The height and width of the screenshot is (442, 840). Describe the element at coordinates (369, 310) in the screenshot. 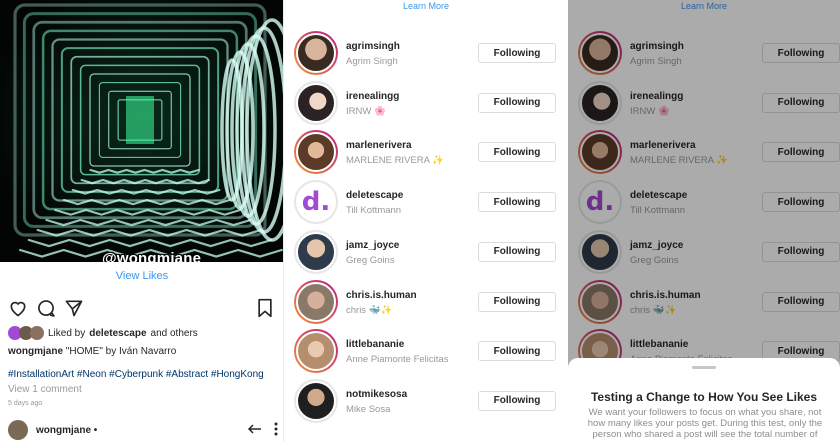

I see `liker-fullname: chris 🐳✨` at that location.